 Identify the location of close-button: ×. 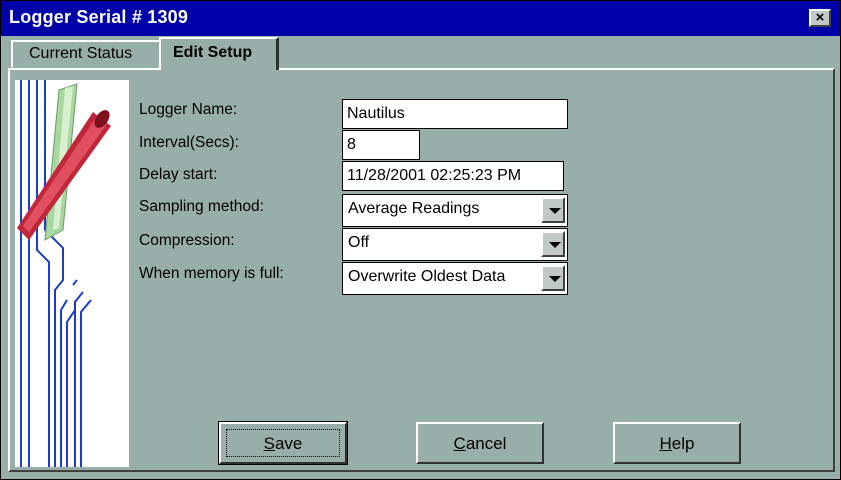
(820, 18).